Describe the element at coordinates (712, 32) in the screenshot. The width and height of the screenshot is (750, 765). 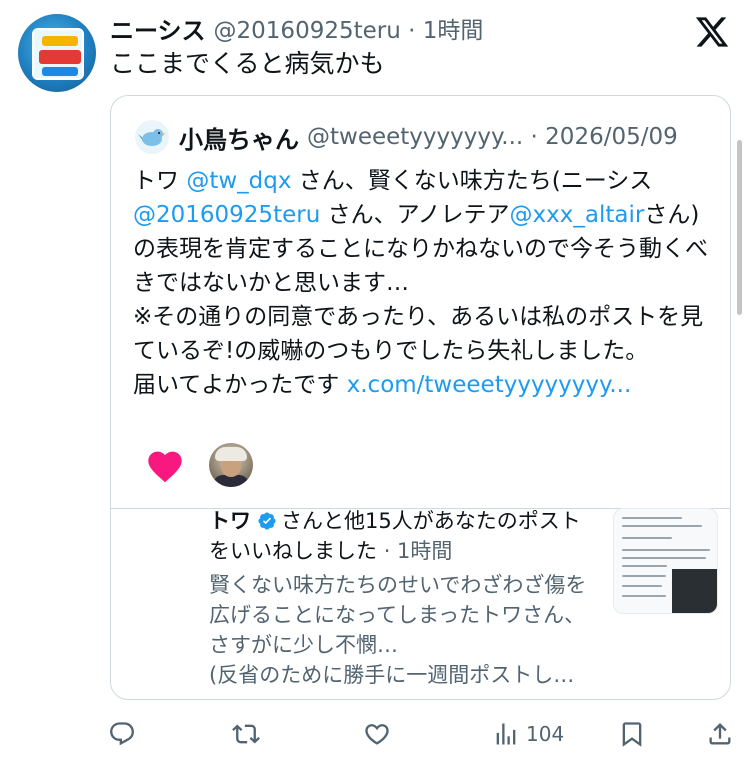
I see `x-logo-icon` at that location.